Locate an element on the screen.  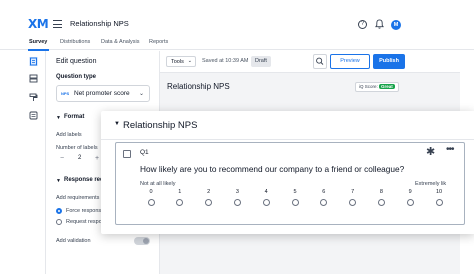
question-id: Q1 is located at coordinates (144, 152).